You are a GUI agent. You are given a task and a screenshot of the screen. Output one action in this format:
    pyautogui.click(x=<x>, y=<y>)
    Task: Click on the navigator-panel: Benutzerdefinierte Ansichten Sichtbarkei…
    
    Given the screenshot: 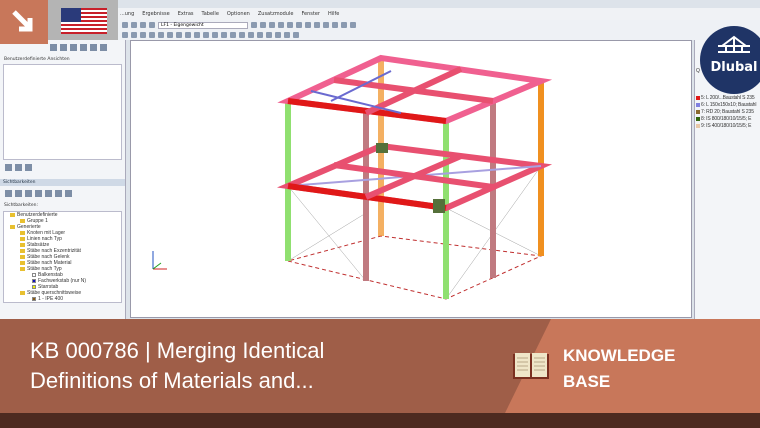 What is the action you would take?
    pyautogui.click(x=63, y=180)
    